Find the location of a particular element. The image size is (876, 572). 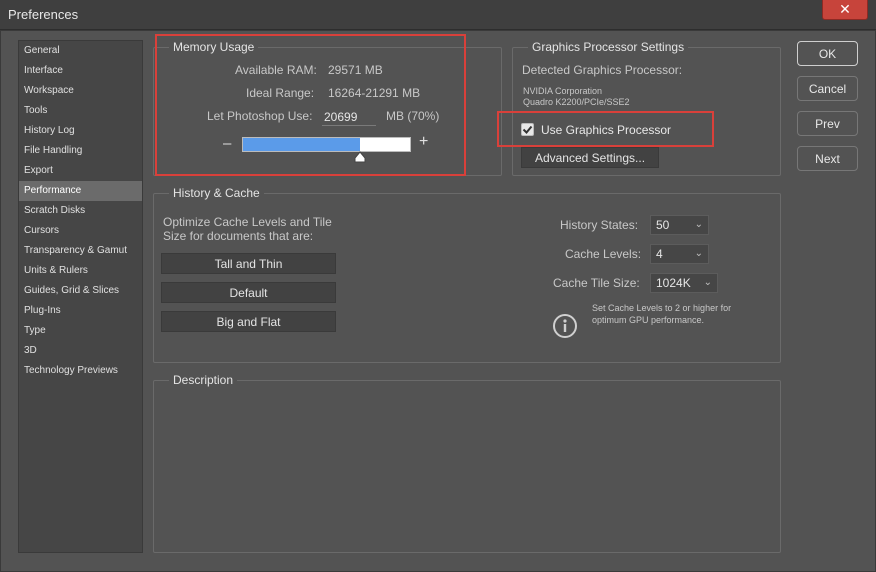

memory-slider is located at coordinates (326, 144).